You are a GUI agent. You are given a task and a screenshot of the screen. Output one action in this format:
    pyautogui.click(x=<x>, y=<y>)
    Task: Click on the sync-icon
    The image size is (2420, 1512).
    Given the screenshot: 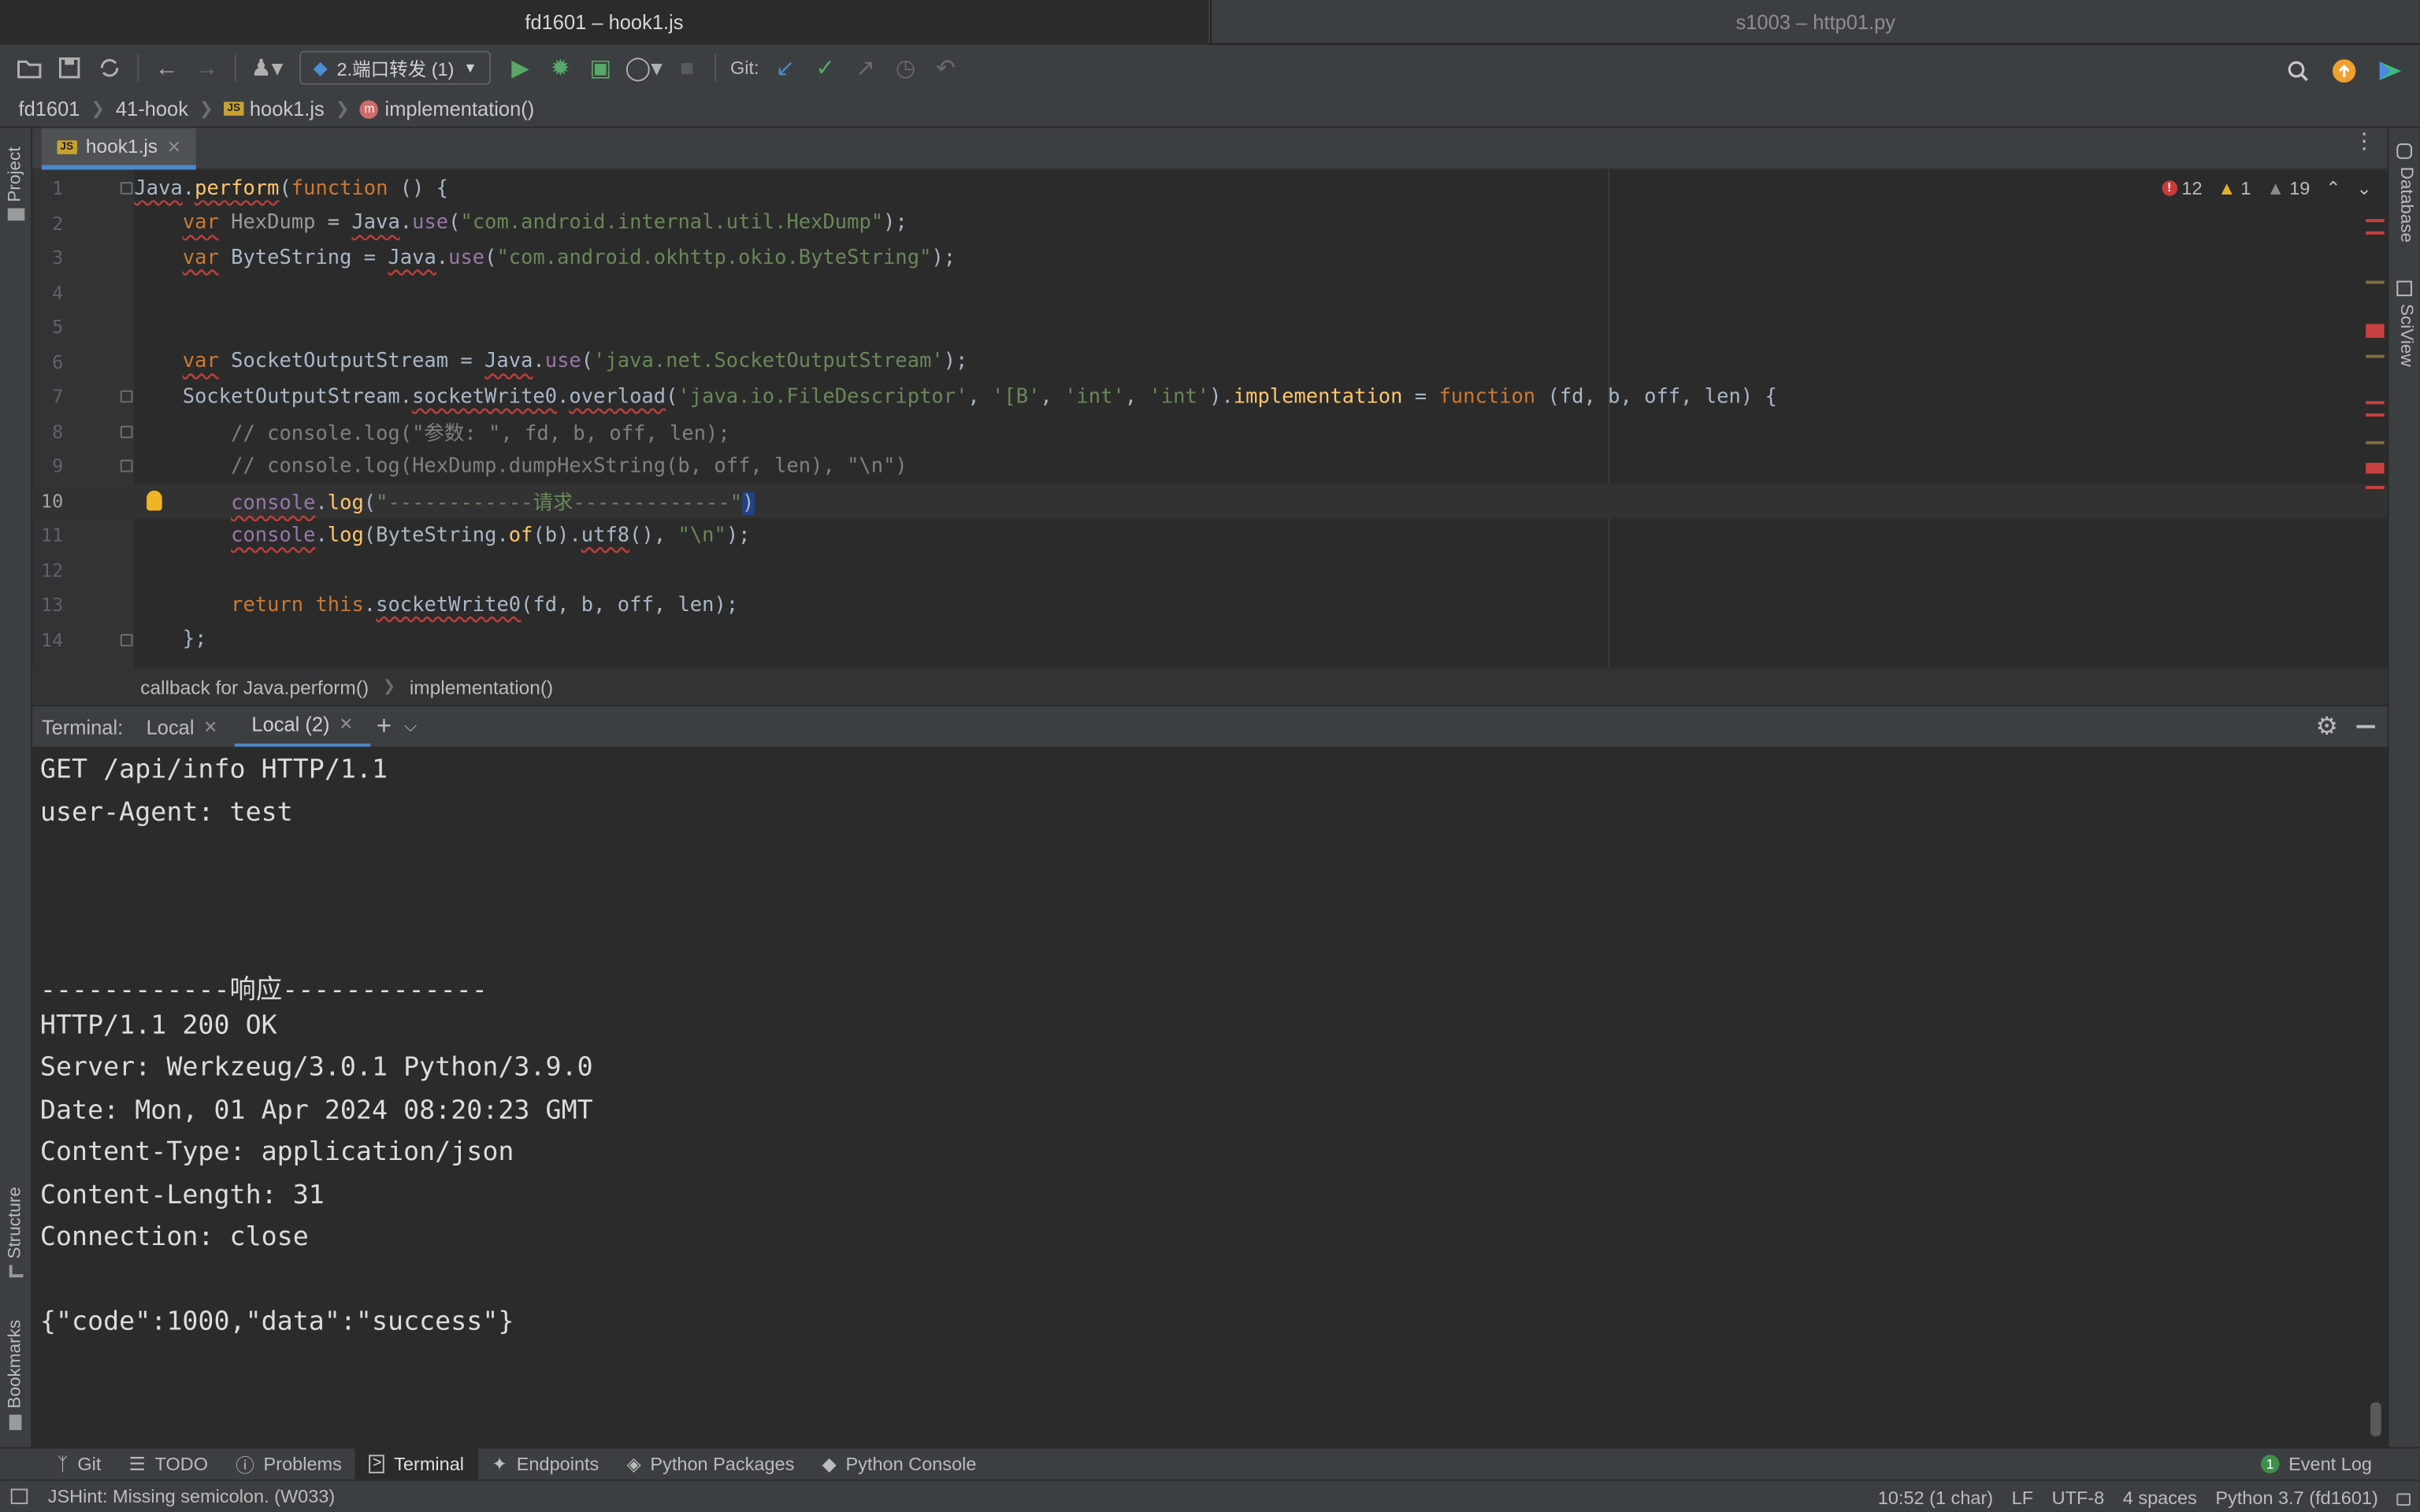 What is the action you would take?
    pyautogui.click(x=110, y=68)
    